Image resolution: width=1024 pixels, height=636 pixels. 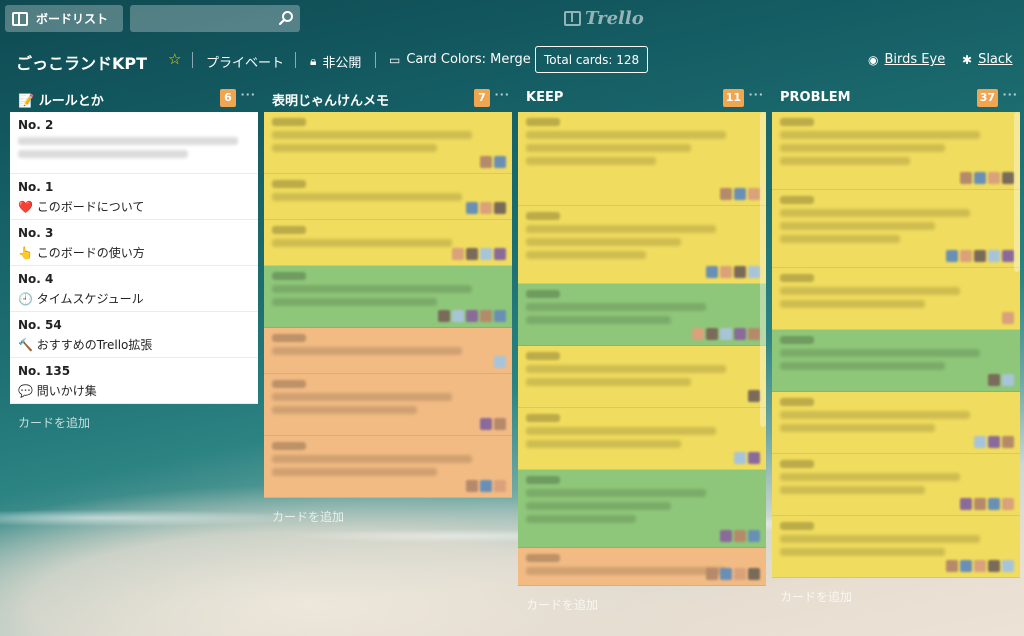 I want to click on card-colors-button: ▭ Card Colors: Merge, so click(x=460, y=59).